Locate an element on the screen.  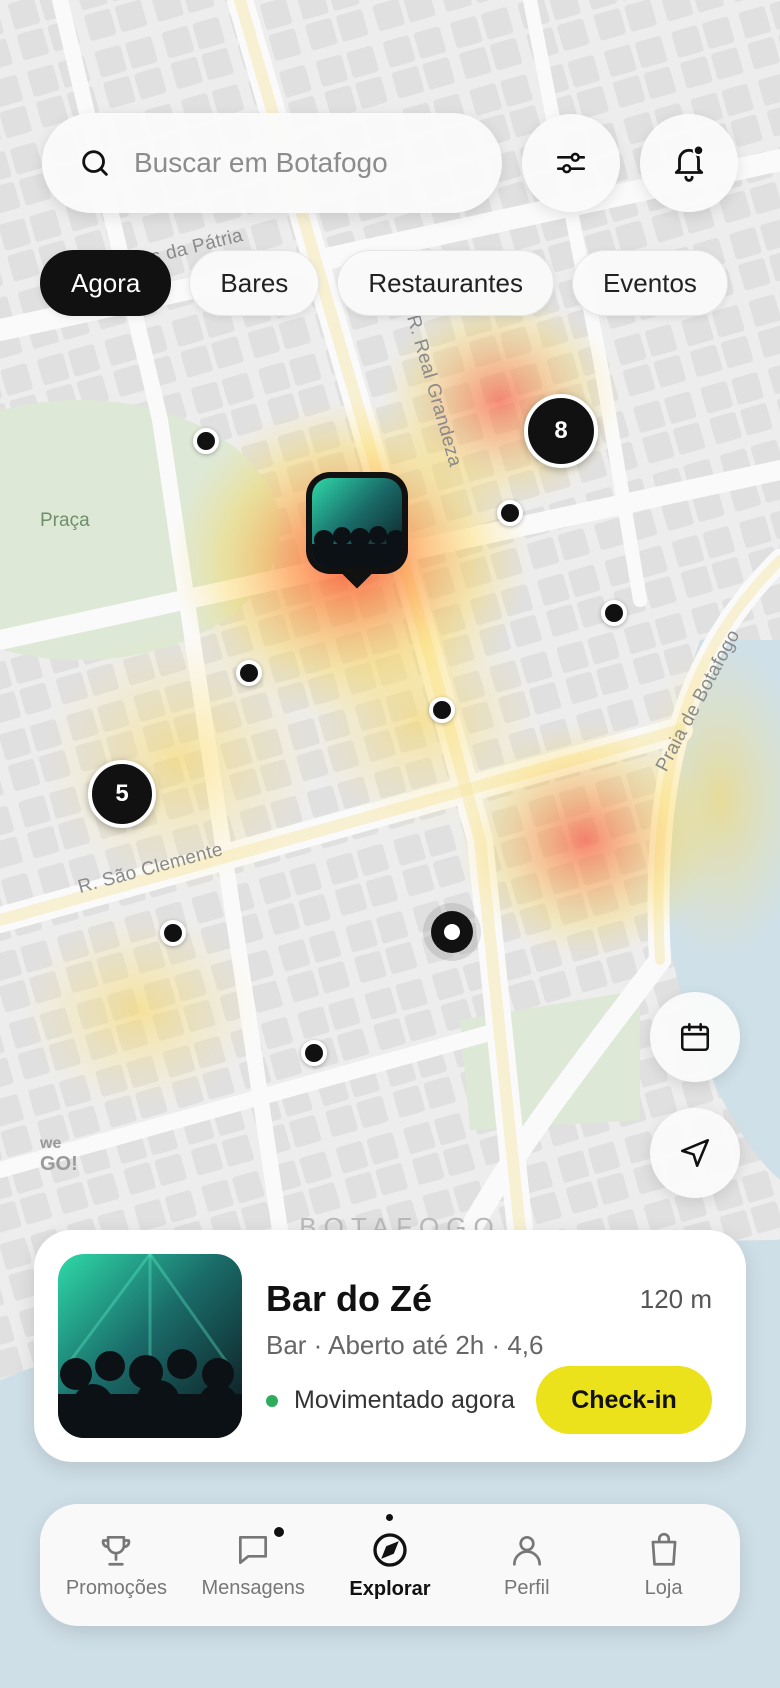
nav-label: Explorar is located at coordinates (390, 1588).